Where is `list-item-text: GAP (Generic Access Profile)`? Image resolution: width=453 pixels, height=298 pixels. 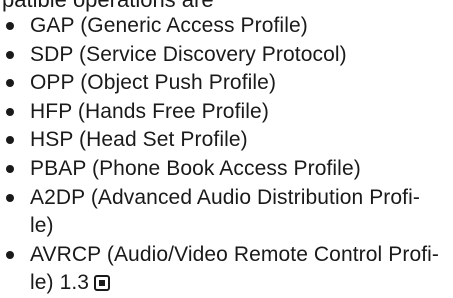
list-item-text: GAP (Generic Access Profile) is located at coordinates (169, 25).